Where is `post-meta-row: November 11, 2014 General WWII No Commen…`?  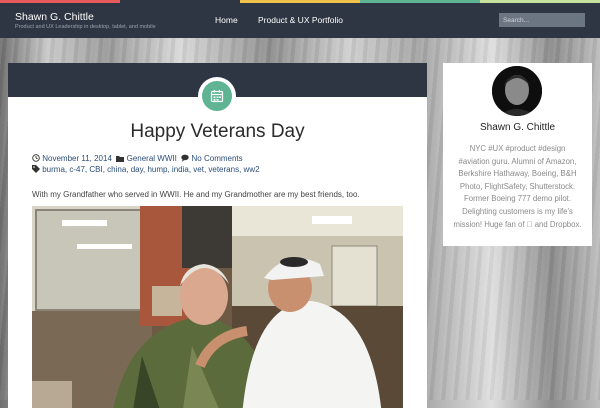
post-meta-row: November 11, 2014 General WWII No Commen… is located at coordinates (137, 158).